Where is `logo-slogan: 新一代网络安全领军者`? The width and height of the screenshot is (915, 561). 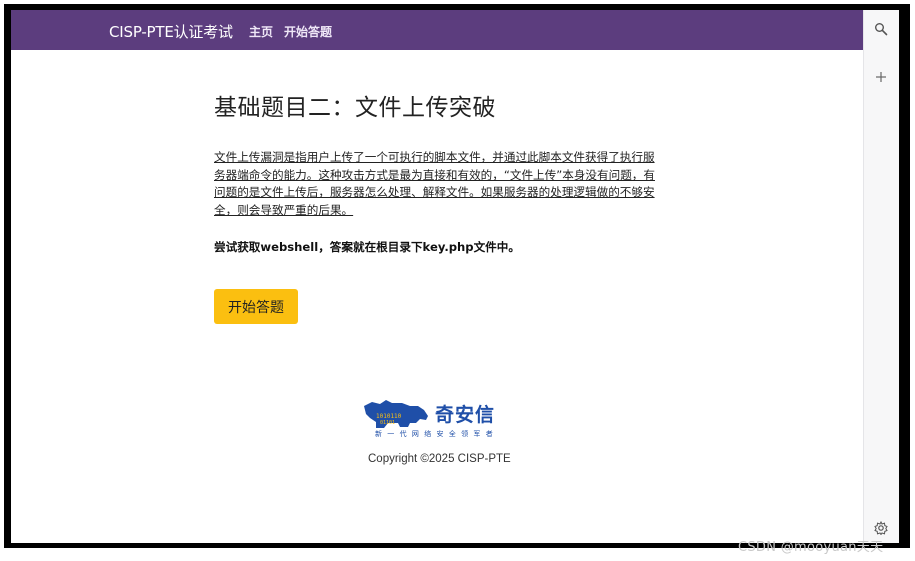 logo-slogan: 新一代网络安全领军者 is located at coordinates (436, 434).